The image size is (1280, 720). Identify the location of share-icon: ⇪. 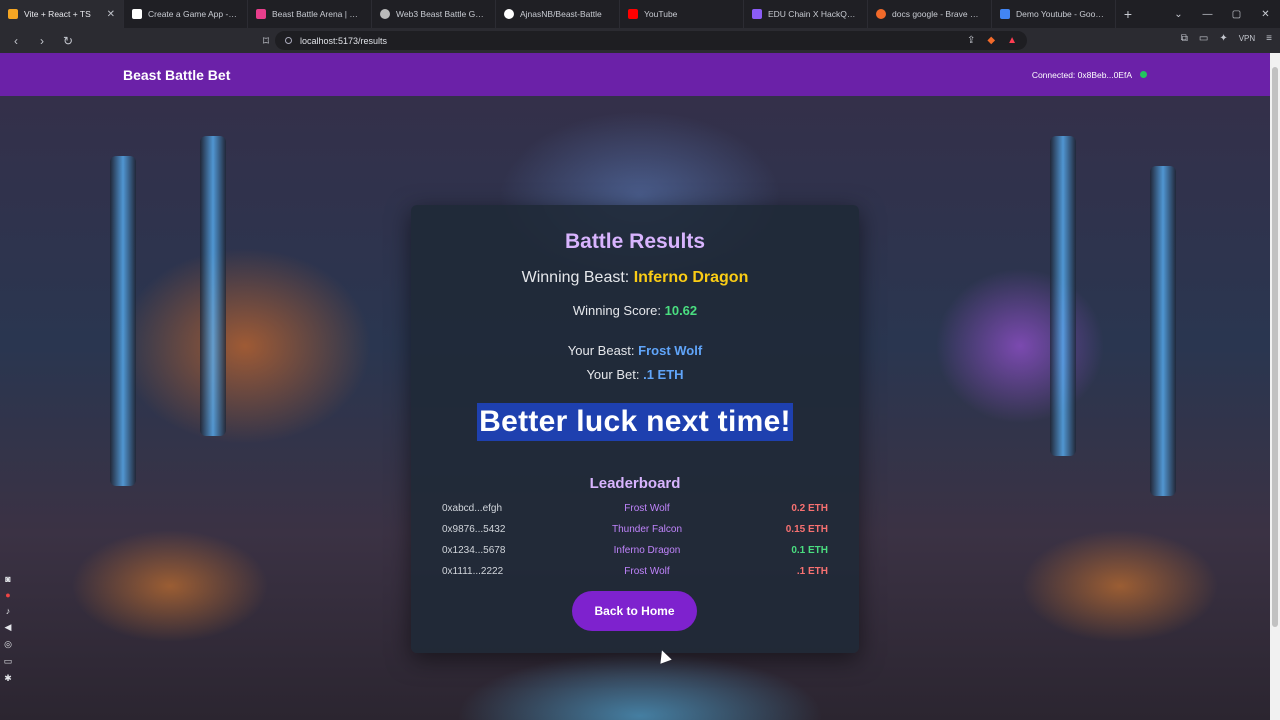
(971, 40).